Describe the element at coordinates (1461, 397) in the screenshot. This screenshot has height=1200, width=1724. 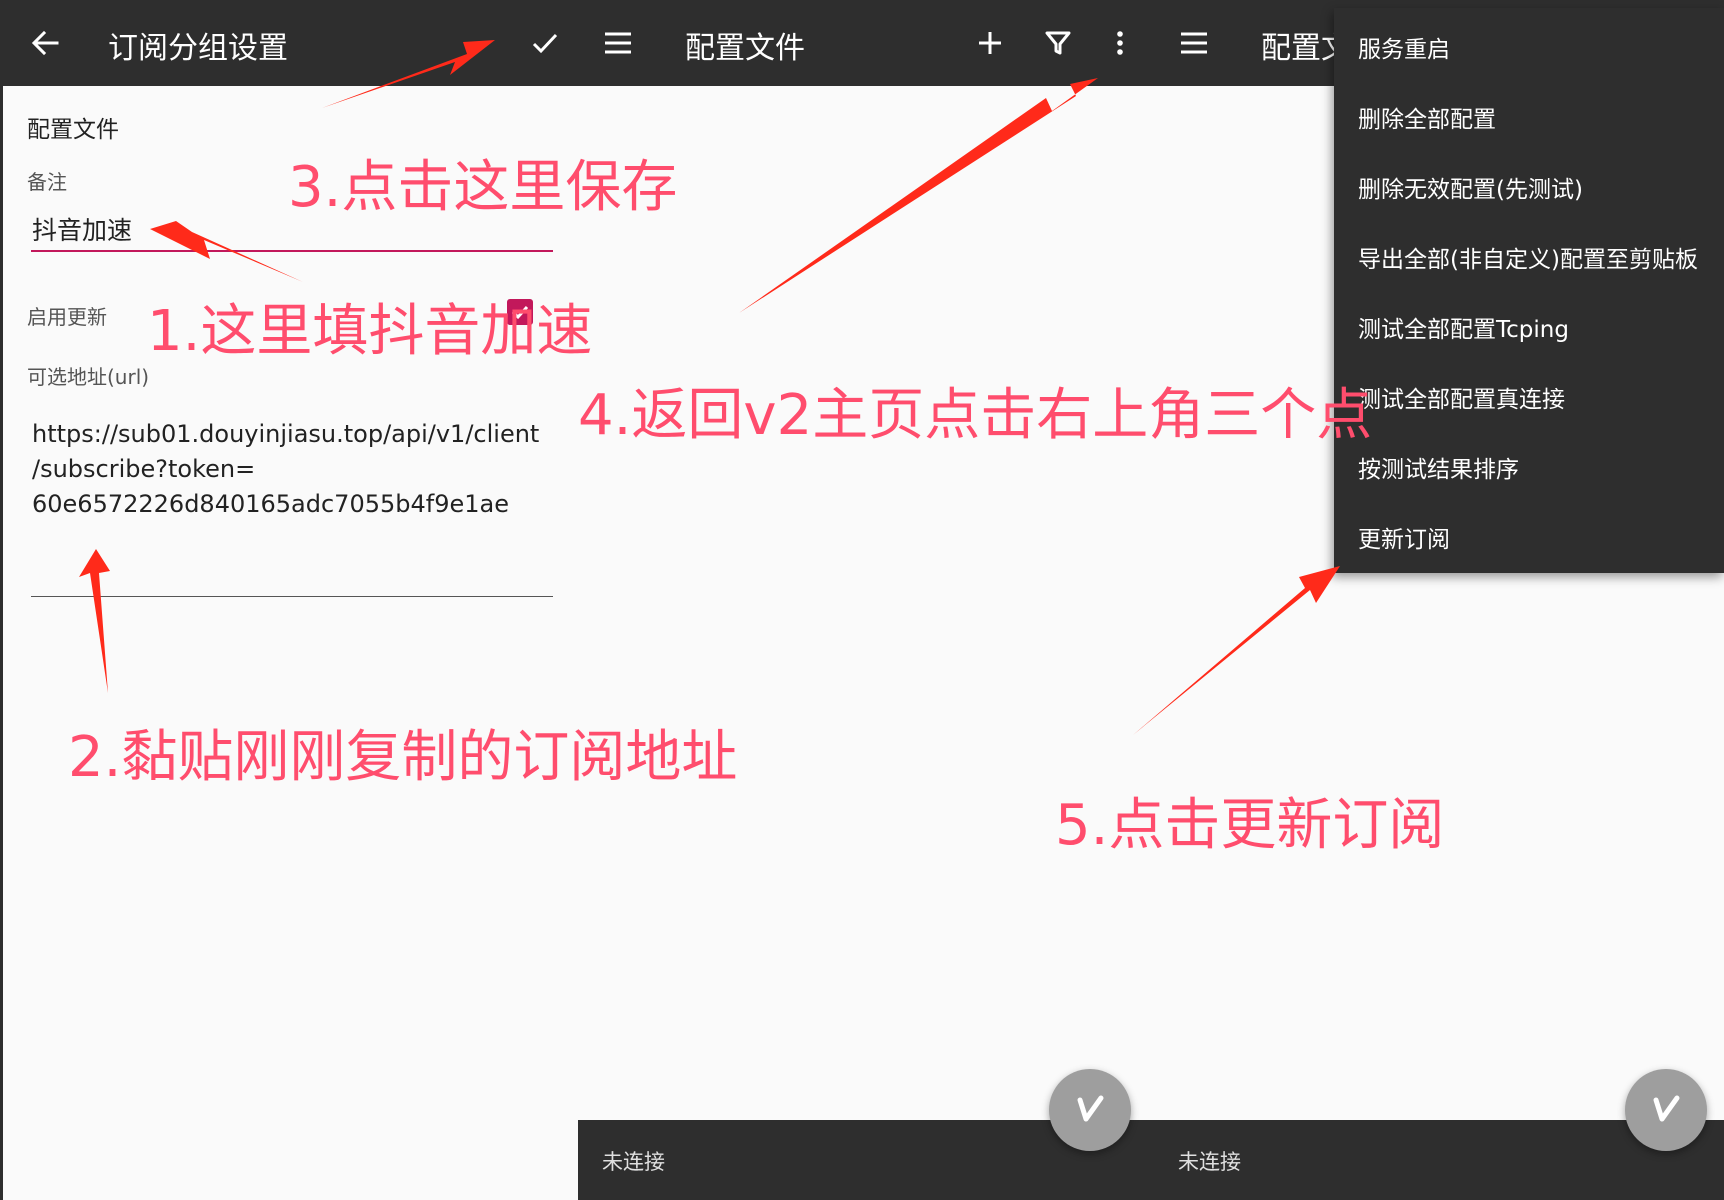
I see `menu-item-test-real: 测试全部配置真连接` at that location.